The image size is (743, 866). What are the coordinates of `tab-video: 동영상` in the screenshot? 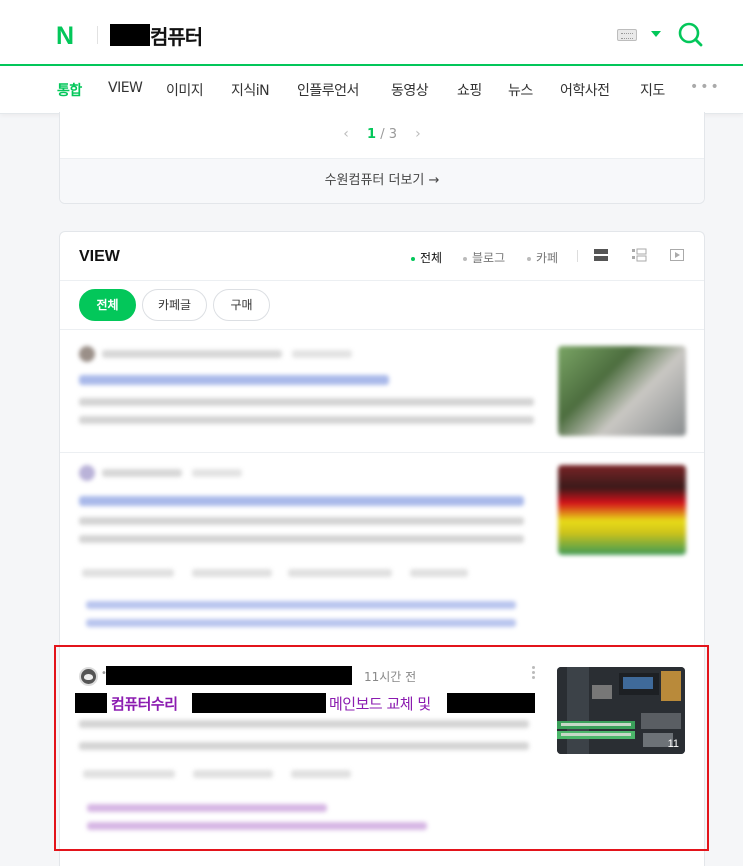 It's located at (410, 90).